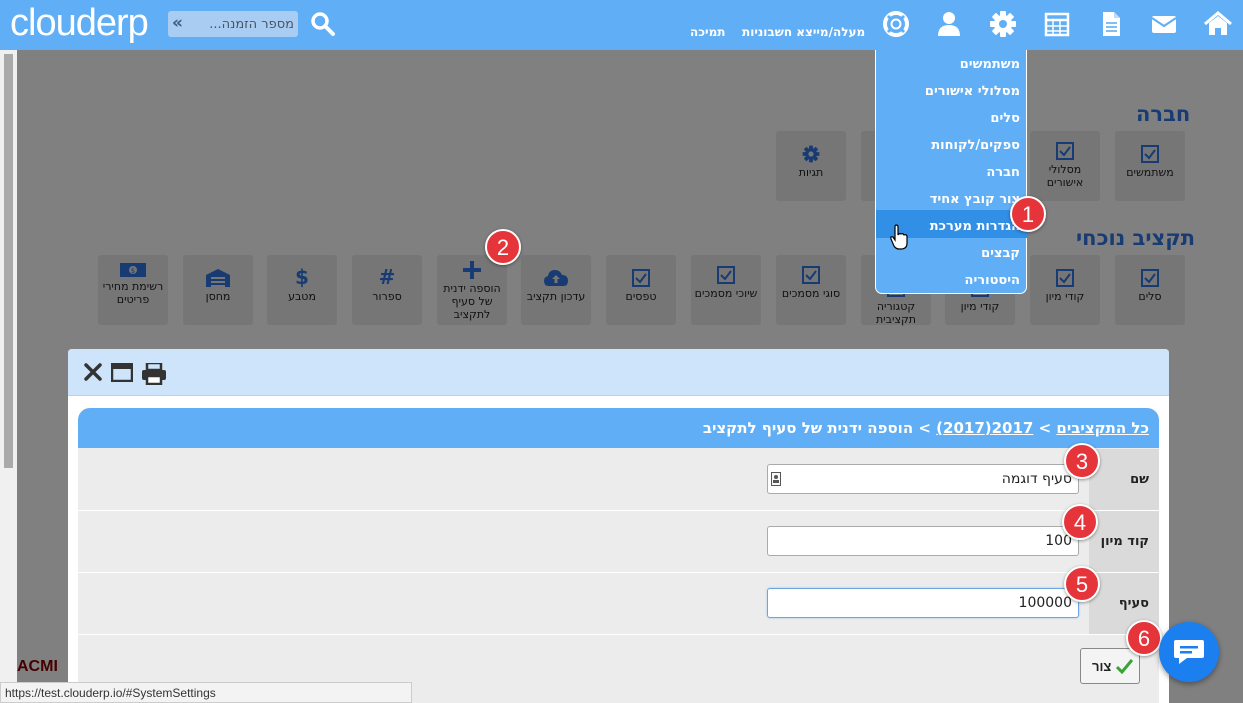 Image resolution: width=1243 pixels, height=703 pixels. I want to click on order-search: «, so click(233, 24).